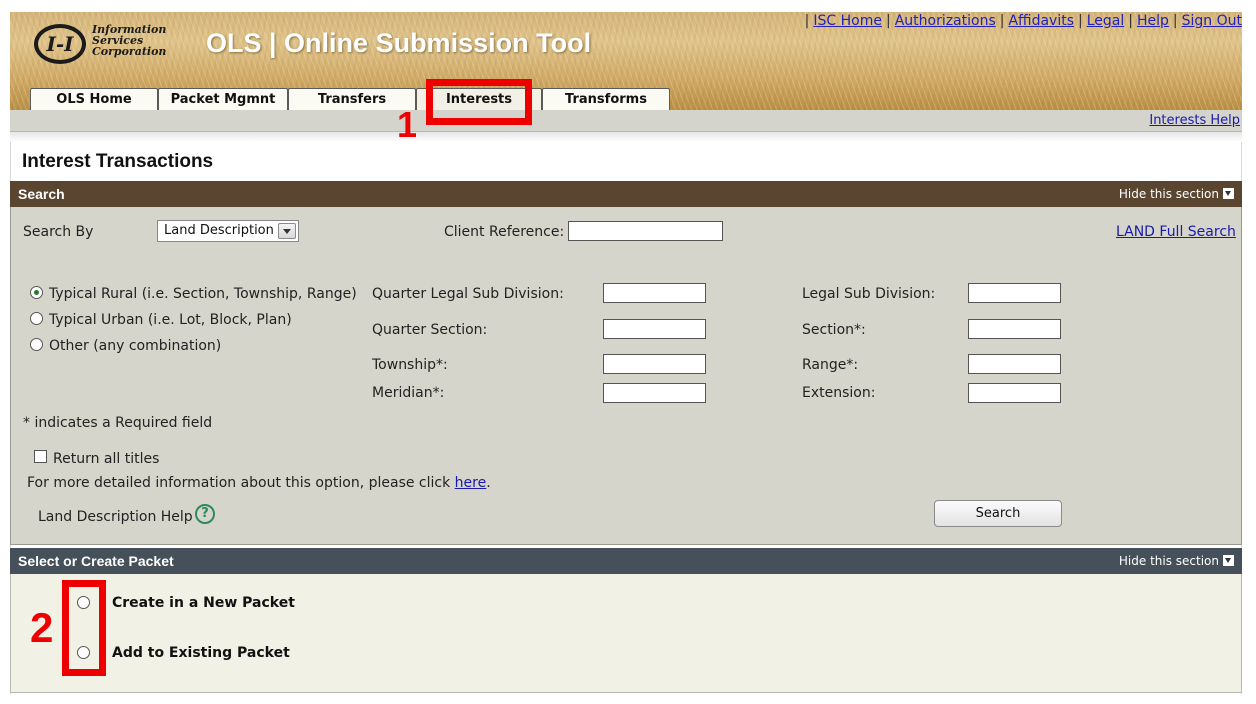 Image resolution: width=1256 pixels, height=704 pixels. What do you see at coordinates (654, 364) in the screenshot?
I see `township-input` at bounding box center [654, 364].